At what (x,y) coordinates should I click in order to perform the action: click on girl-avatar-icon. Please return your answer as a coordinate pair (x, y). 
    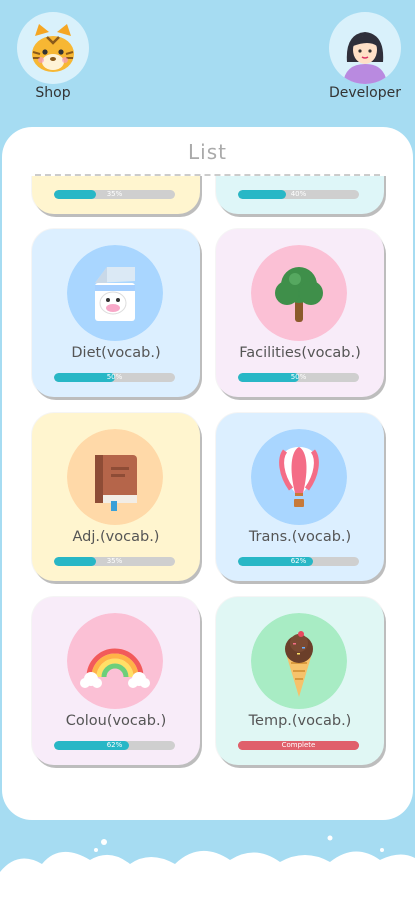
    Looking at the image, I should click on (365, 48).